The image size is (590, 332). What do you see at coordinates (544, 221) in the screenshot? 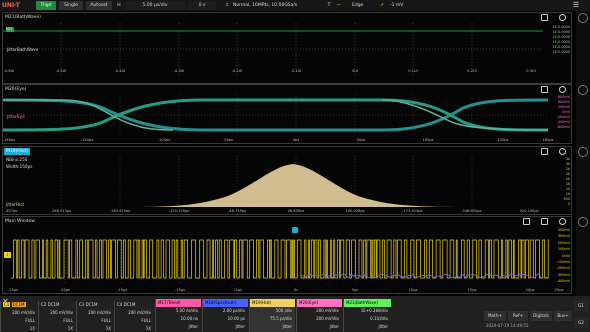
I see `restore-icon` at bounding box center [544, 221].